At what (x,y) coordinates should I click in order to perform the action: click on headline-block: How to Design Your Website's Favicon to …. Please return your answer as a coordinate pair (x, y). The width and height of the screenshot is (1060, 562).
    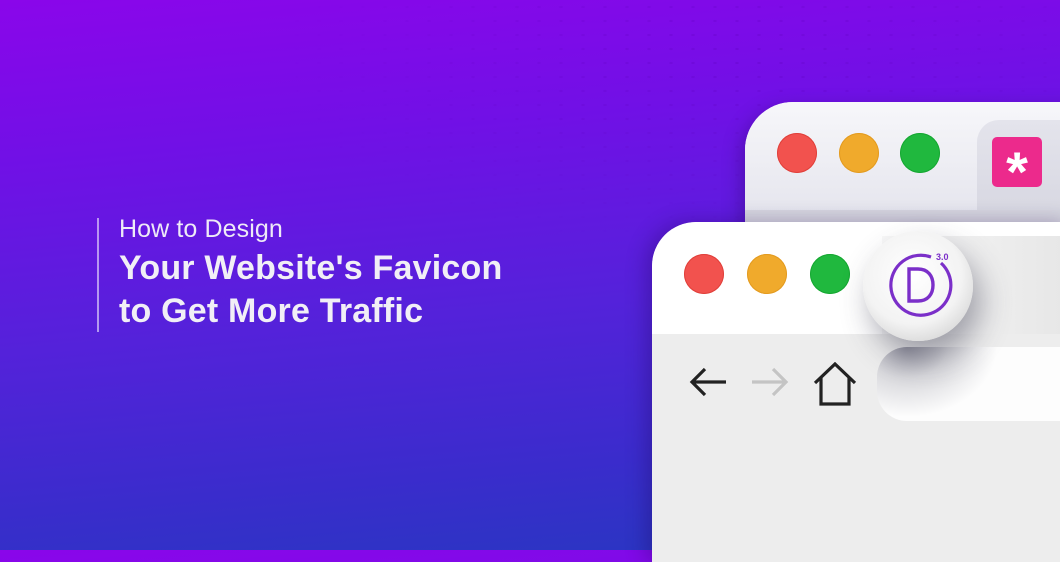
    Looking at the image, I should click on (299, 274).